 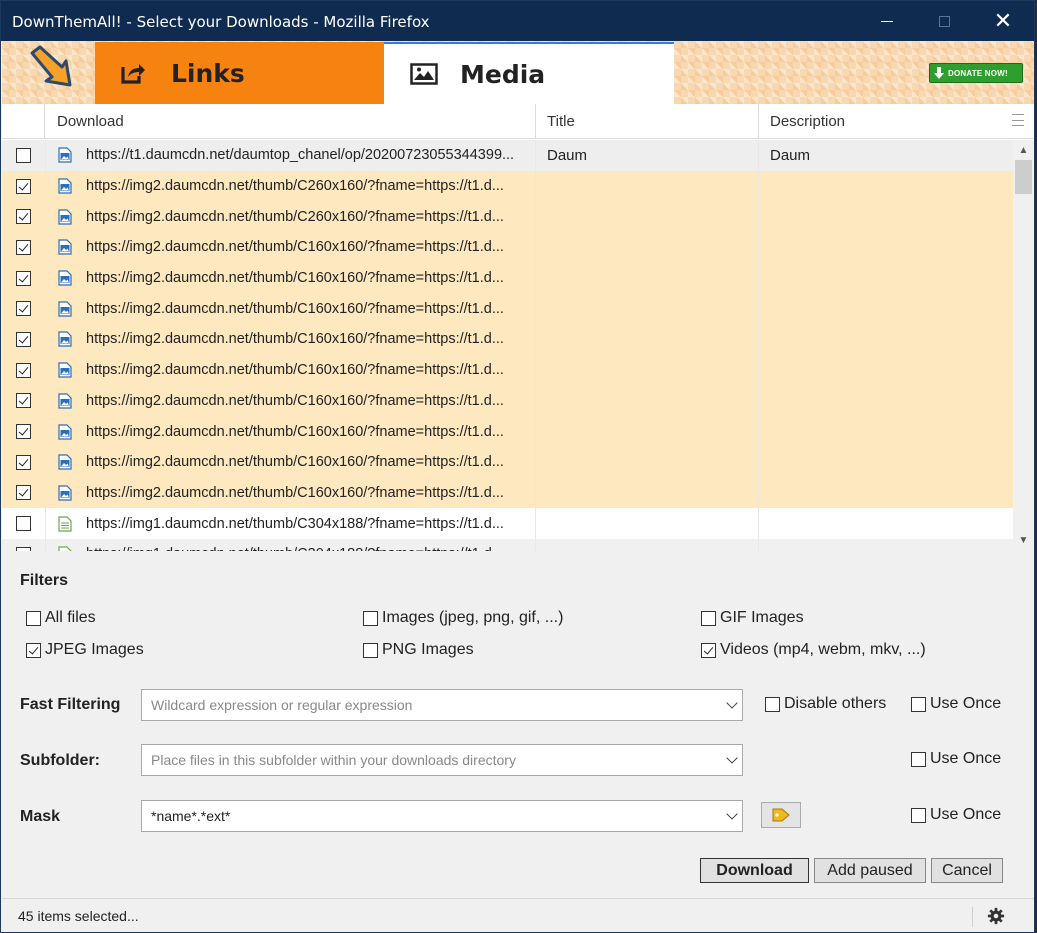 What do you see at coordinates (996, 916) in the screenshot?
I see `gear-icon` at bounding box center [996, 916].